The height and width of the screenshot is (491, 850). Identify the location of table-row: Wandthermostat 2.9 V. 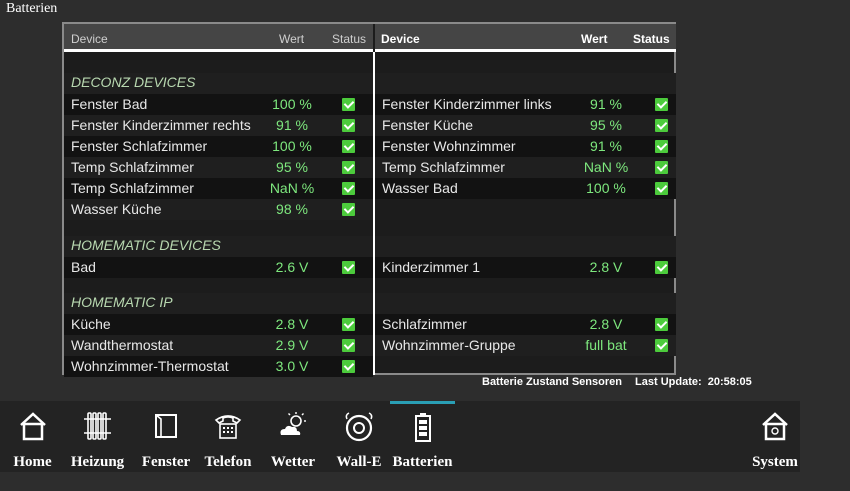
(218, 345).